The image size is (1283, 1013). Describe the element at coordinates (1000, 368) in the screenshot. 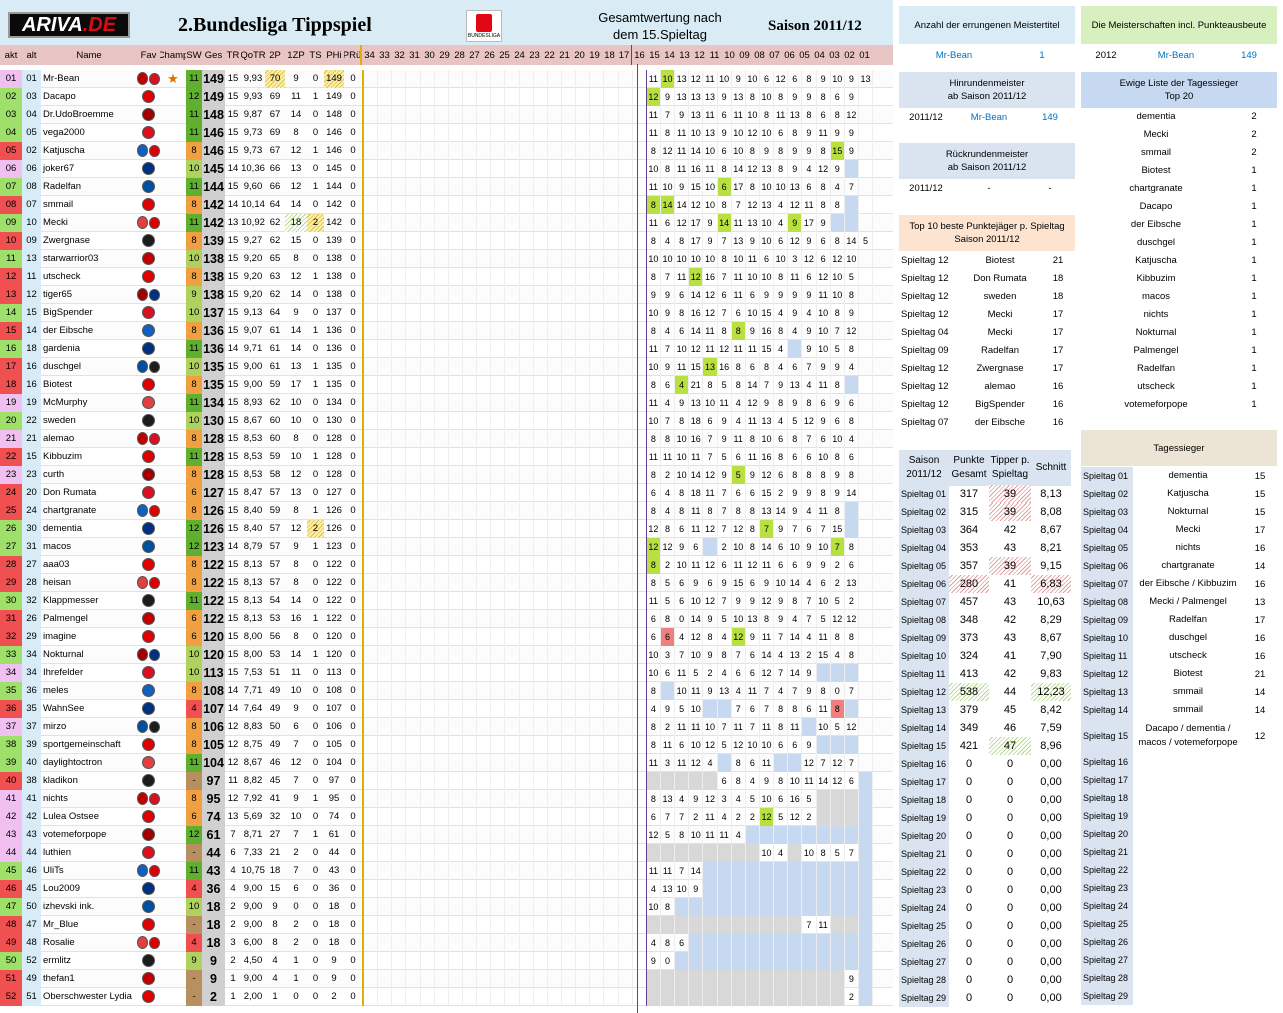

I see `top10-name: Zwergnase` at that location.